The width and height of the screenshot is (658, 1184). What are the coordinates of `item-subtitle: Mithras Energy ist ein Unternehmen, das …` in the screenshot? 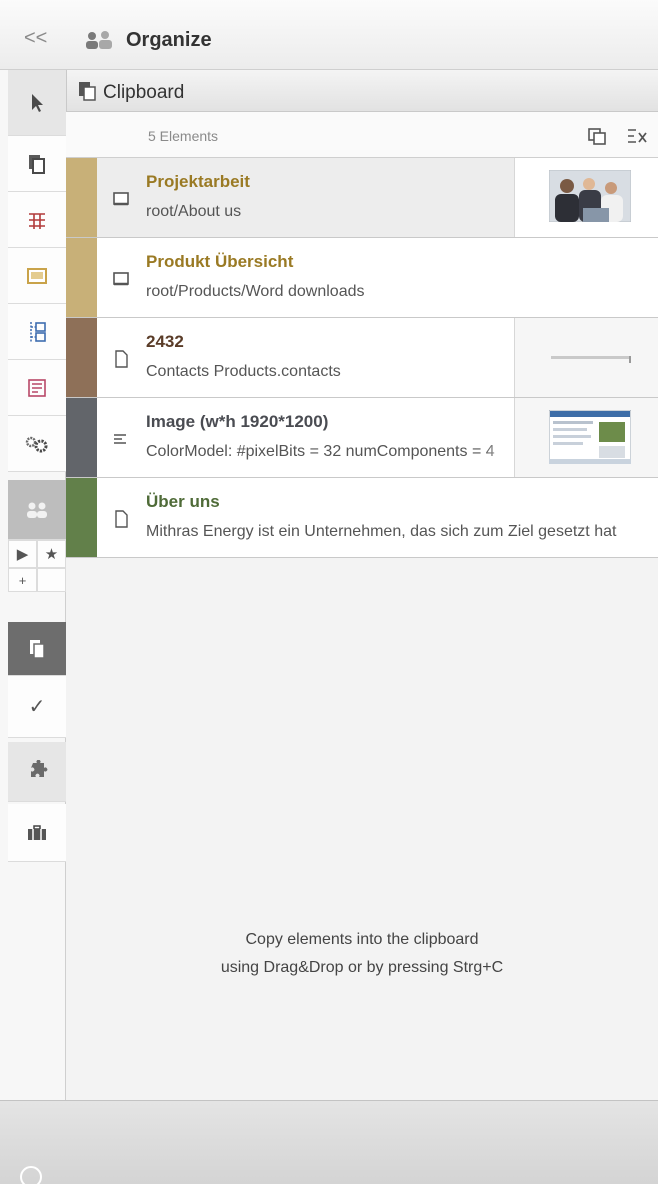 It's located at (381, 531).